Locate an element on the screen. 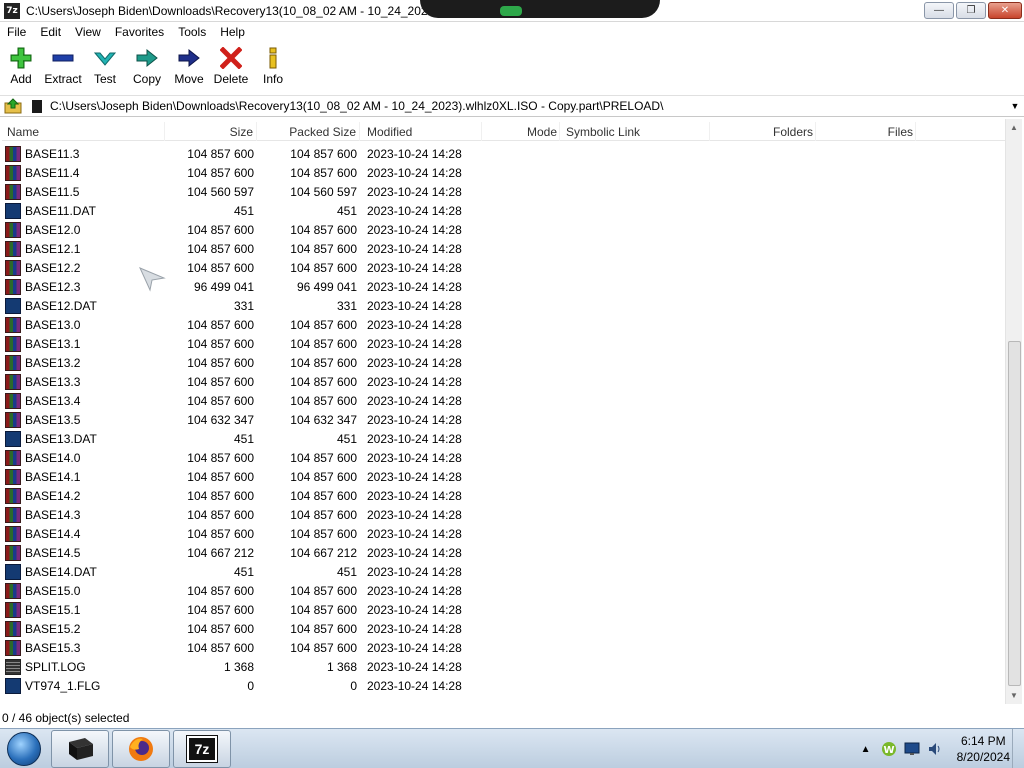  file-size: 104 560 597 is located at coordinates (220, 191).